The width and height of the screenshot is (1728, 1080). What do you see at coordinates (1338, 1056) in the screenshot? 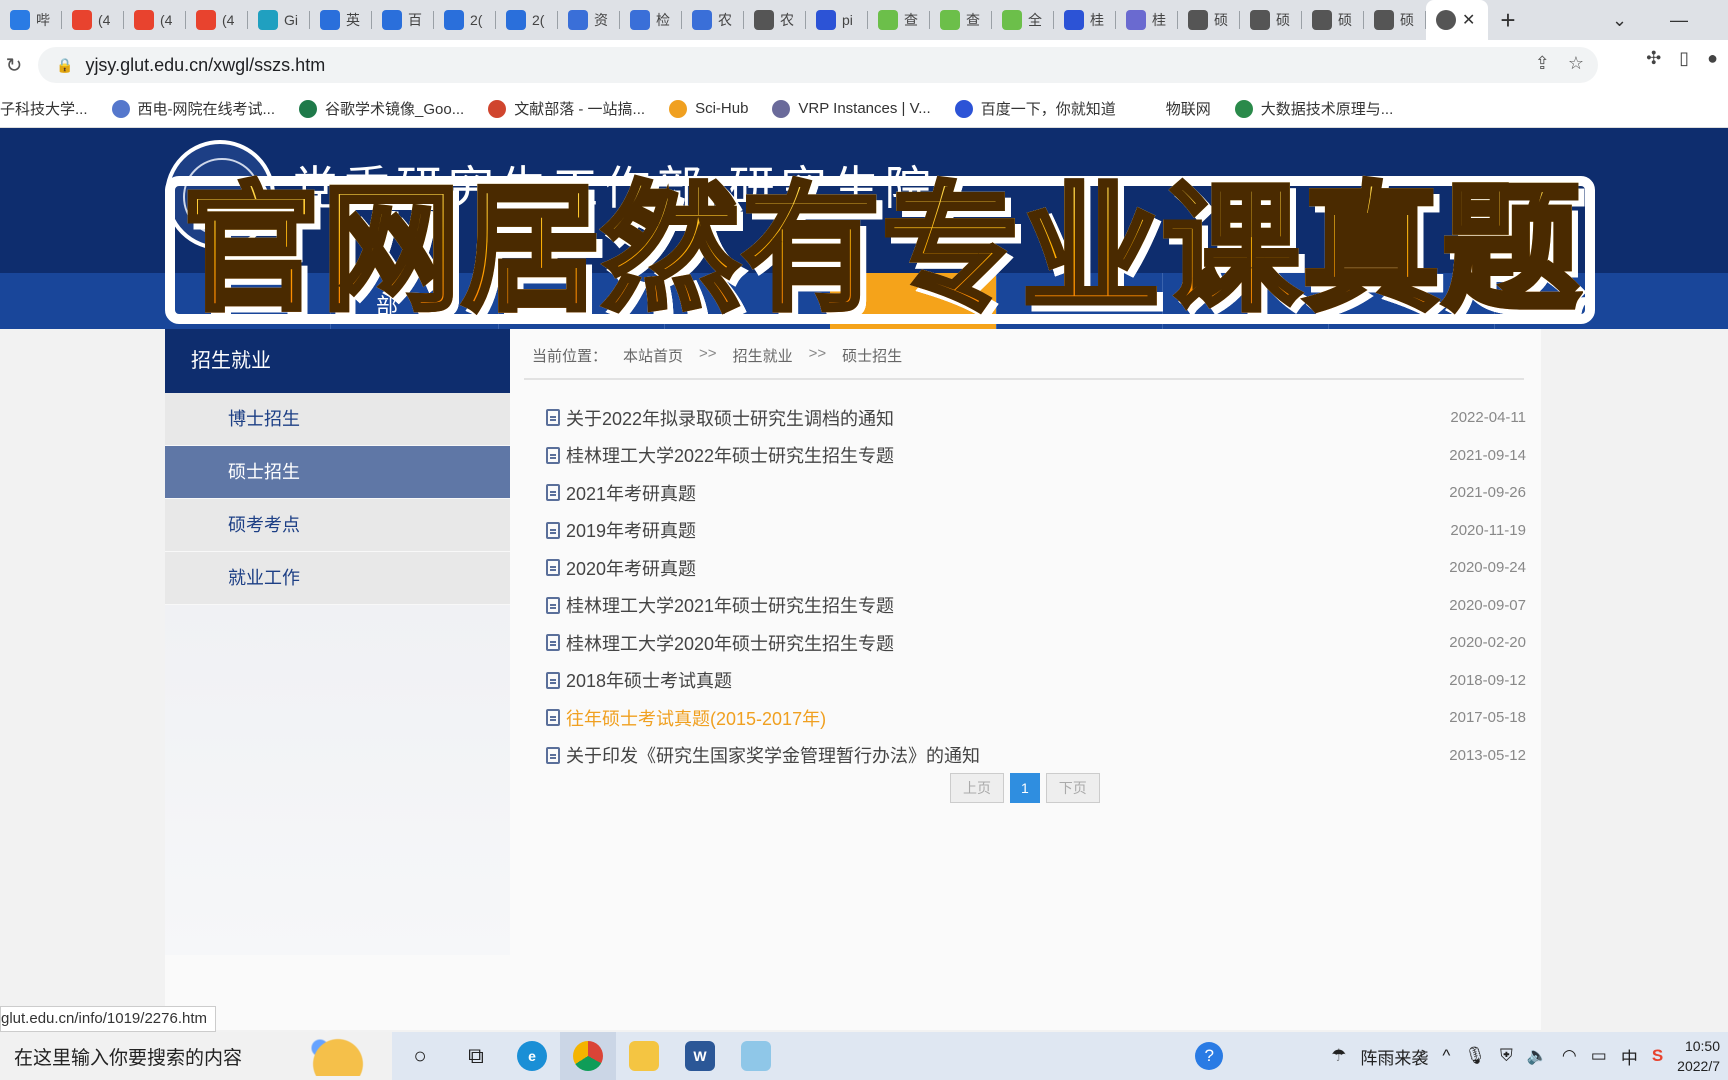
I see `weather-rain-icon: ☂` at bounding box center [1338, 1056].